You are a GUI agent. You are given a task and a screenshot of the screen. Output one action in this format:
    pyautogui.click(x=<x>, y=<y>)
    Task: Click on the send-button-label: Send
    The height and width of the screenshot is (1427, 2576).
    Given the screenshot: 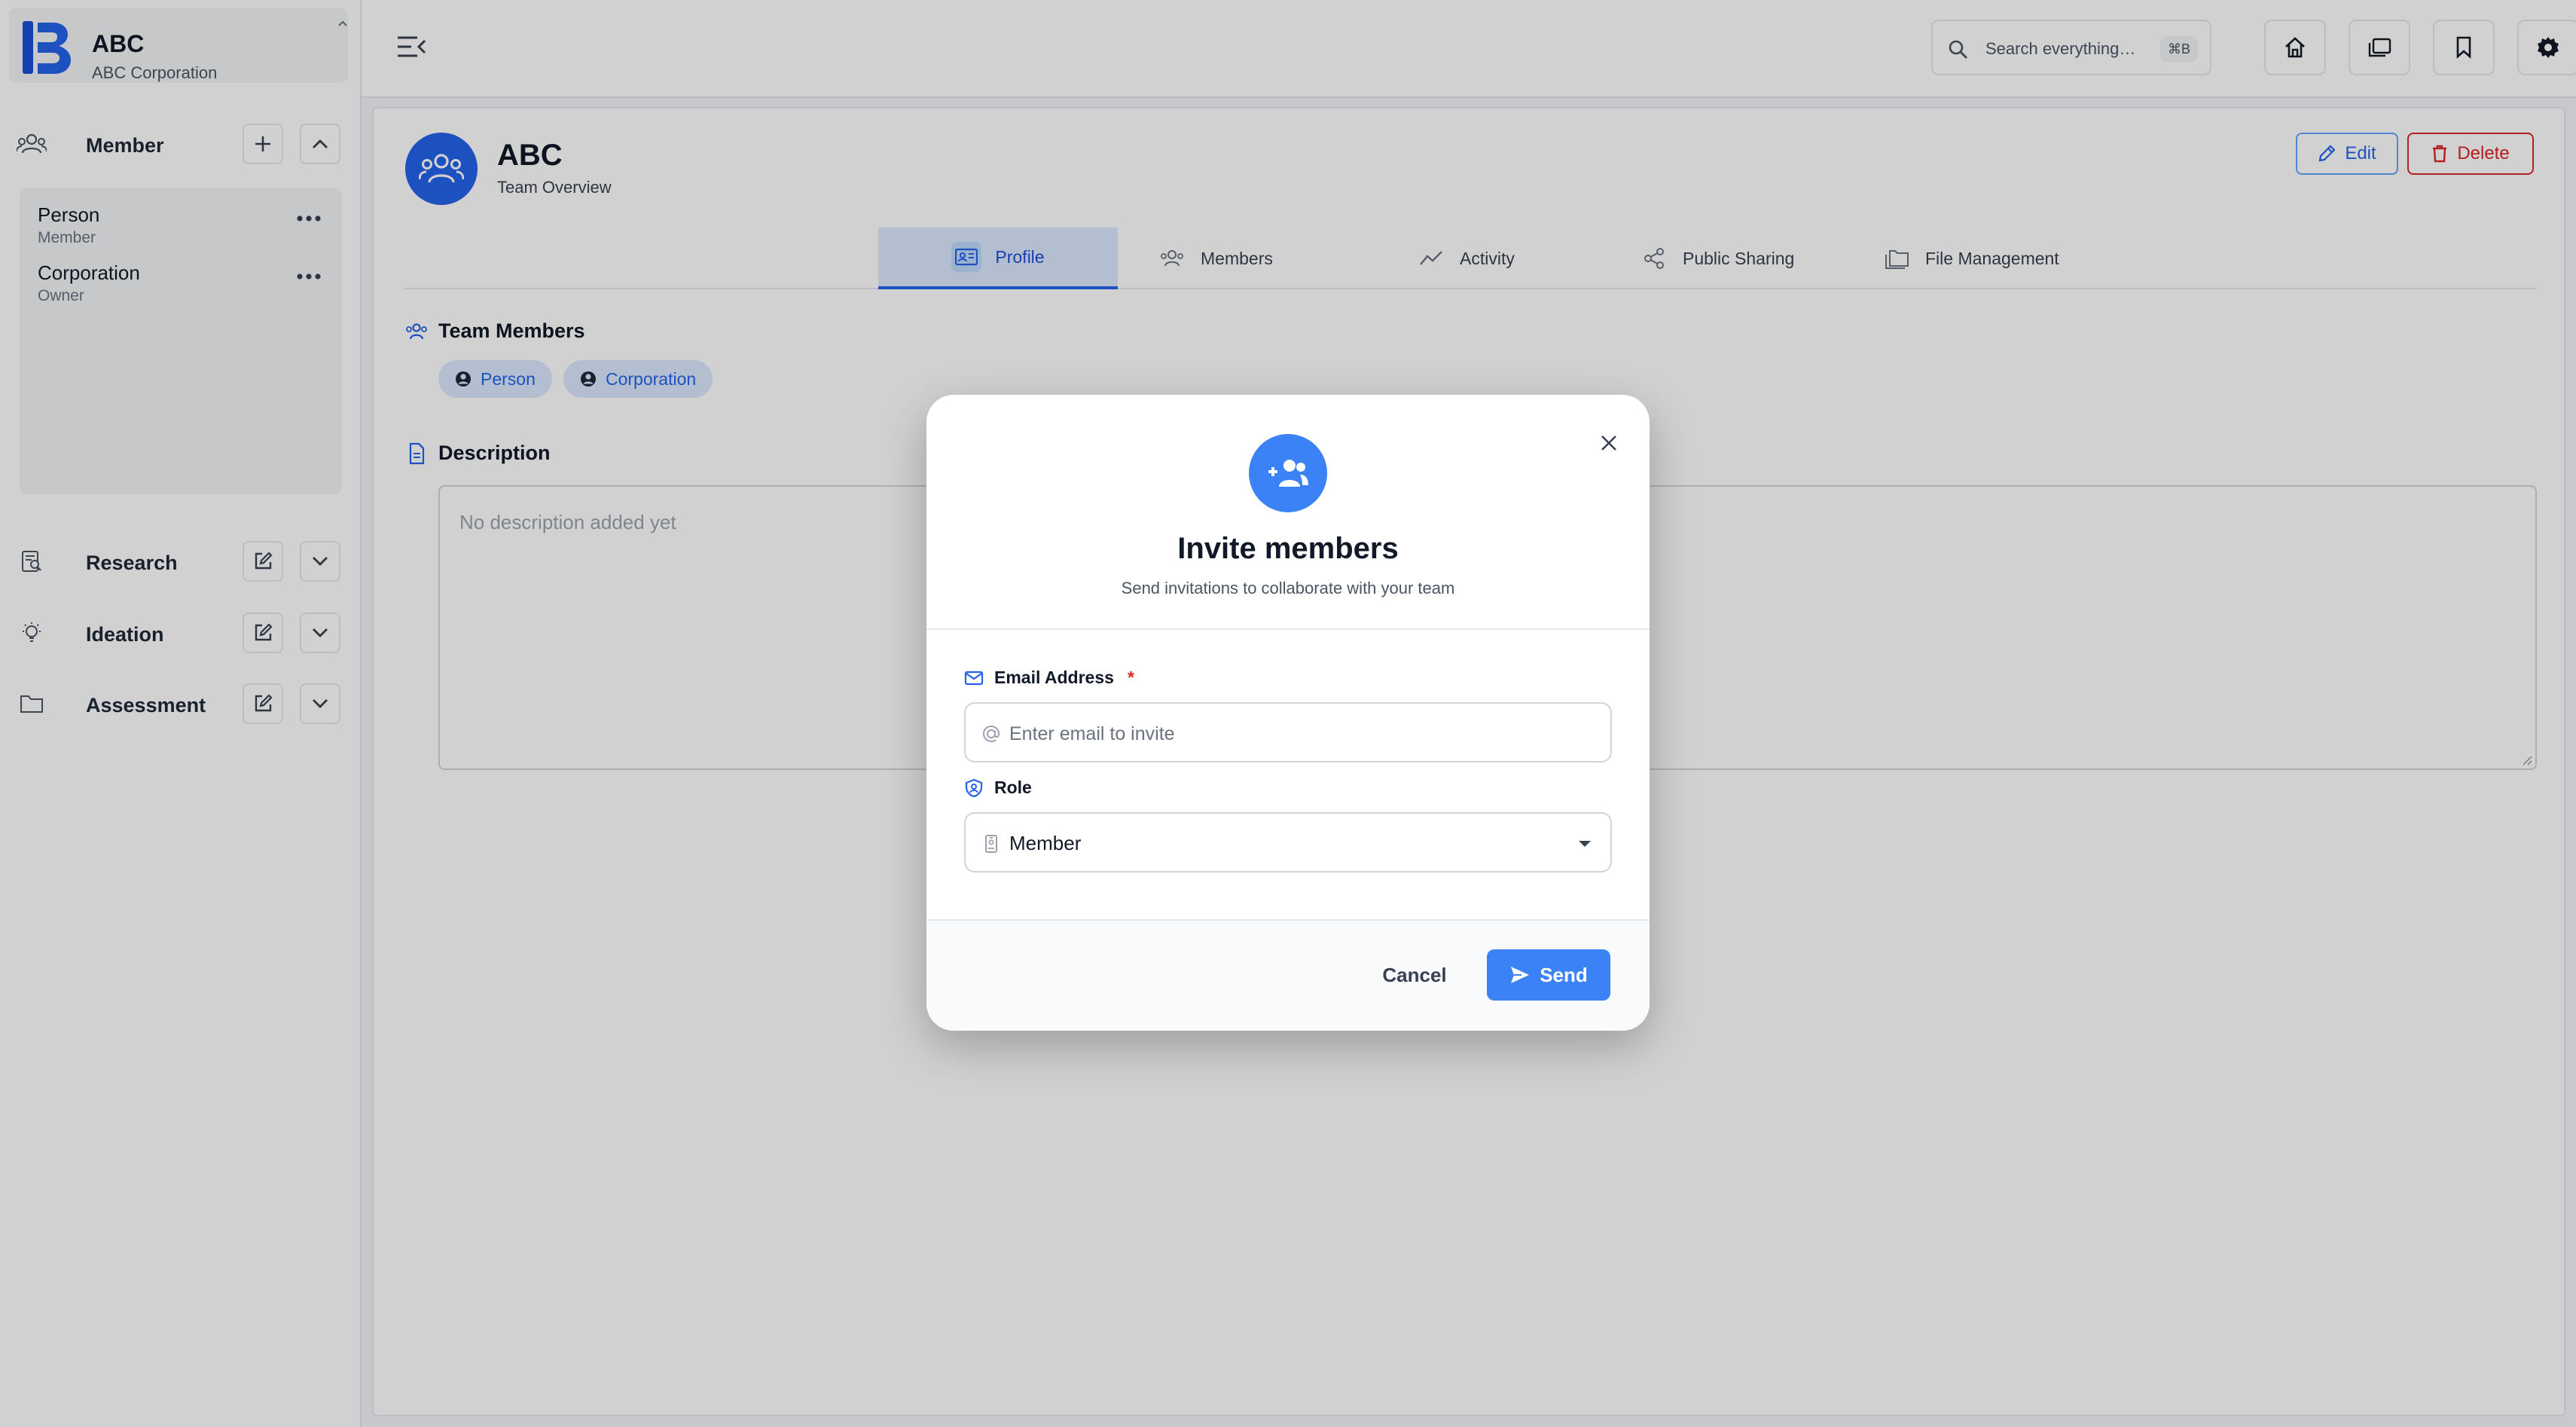 What is the action you would take?
    pyautogui.click(x=1564, y=975)
    